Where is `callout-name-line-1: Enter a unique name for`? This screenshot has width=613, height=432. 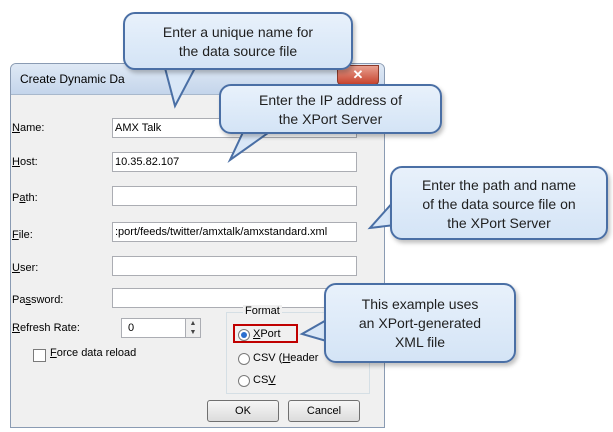
callout-name-line-1: Enter a unique name for is located at coordinates (238, 32).